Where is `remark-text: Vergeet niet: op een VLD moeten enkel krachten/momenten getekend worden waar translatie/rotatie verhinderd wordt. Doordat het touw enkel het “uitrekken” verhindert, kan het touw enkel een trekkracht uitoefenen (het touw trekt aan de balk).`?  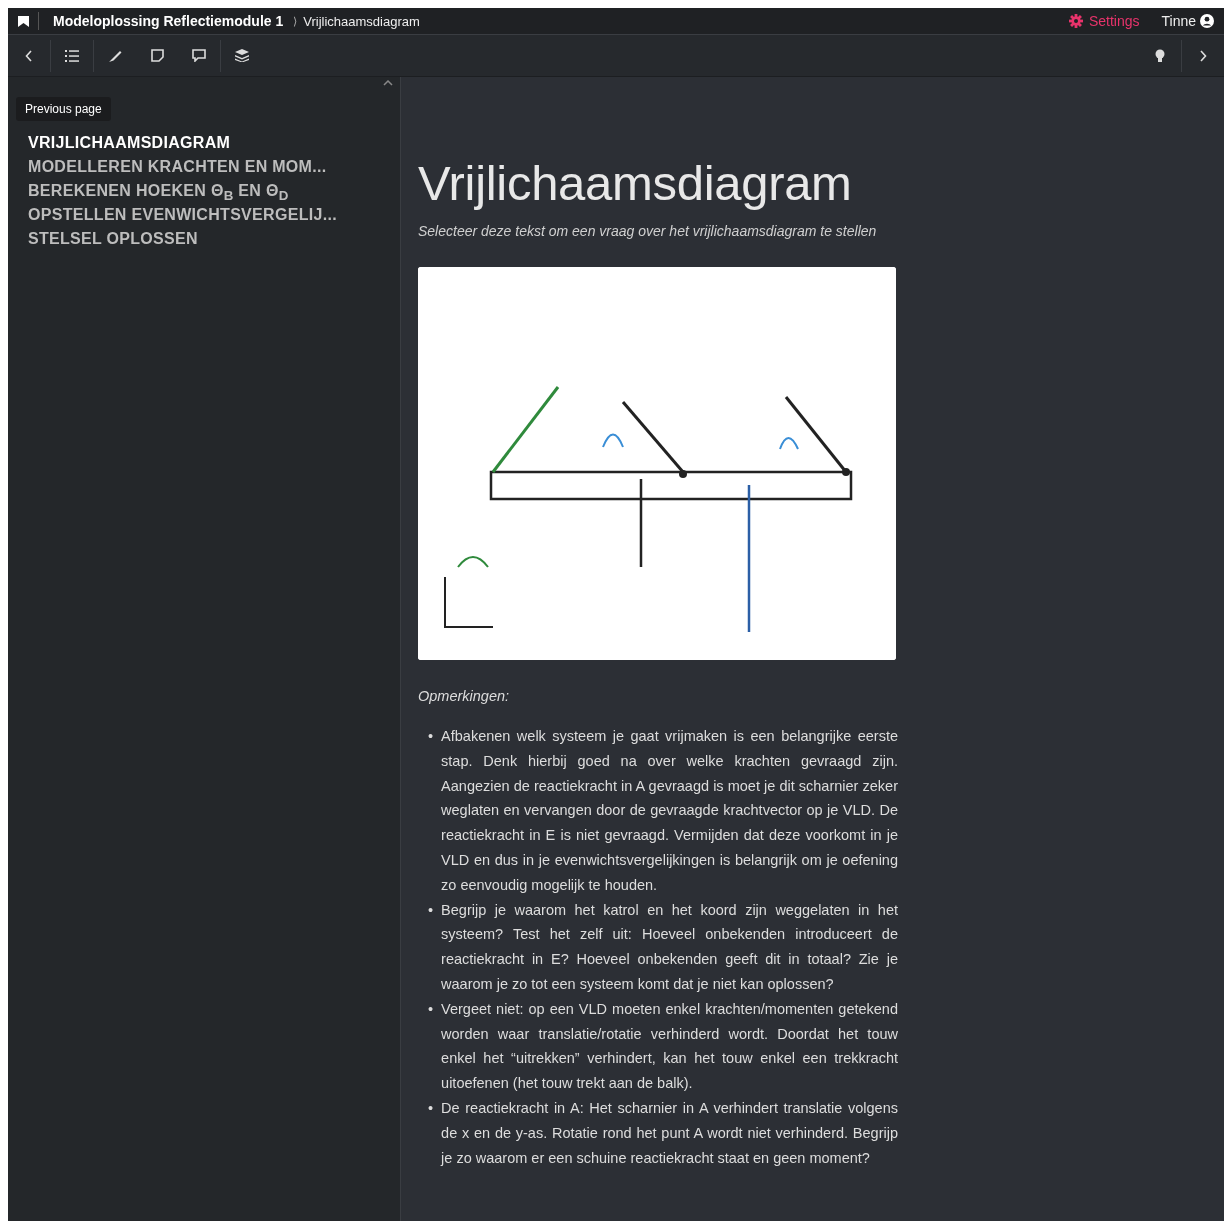
remark-text: Vergeet niet: op een VLD moeten enkel krachten/momenten getekend worden waar translatie/rotatie verhinderd wordt. Doordat het touw enkel het “uitrekken” verhindert, kan het touw enkel een trekkracht uitoefenen (het touw trekt aan de balk). is located at coordinates (669, 1046).